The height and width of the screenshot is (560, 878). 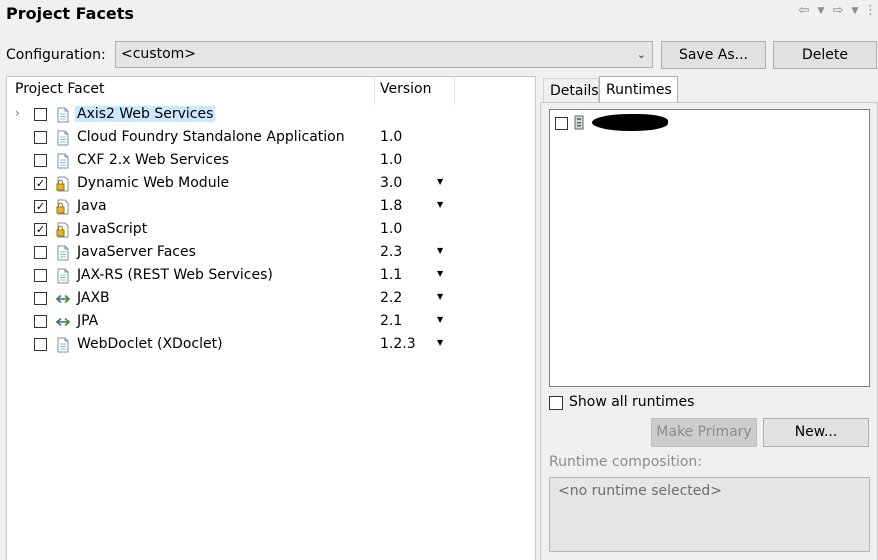 I want to click on back-dropdown-icon: ▼, so click(x=821, y=11).